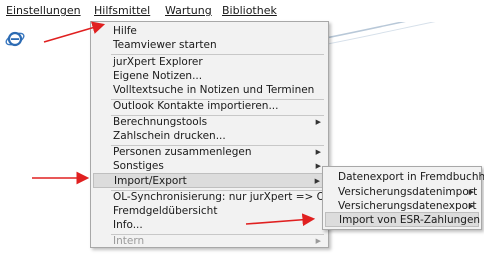 The image size is (484, 258). I want to click on menu-item-volltextsuche: Volltextsuche in Notizen und Terminen, so click(209, 90).